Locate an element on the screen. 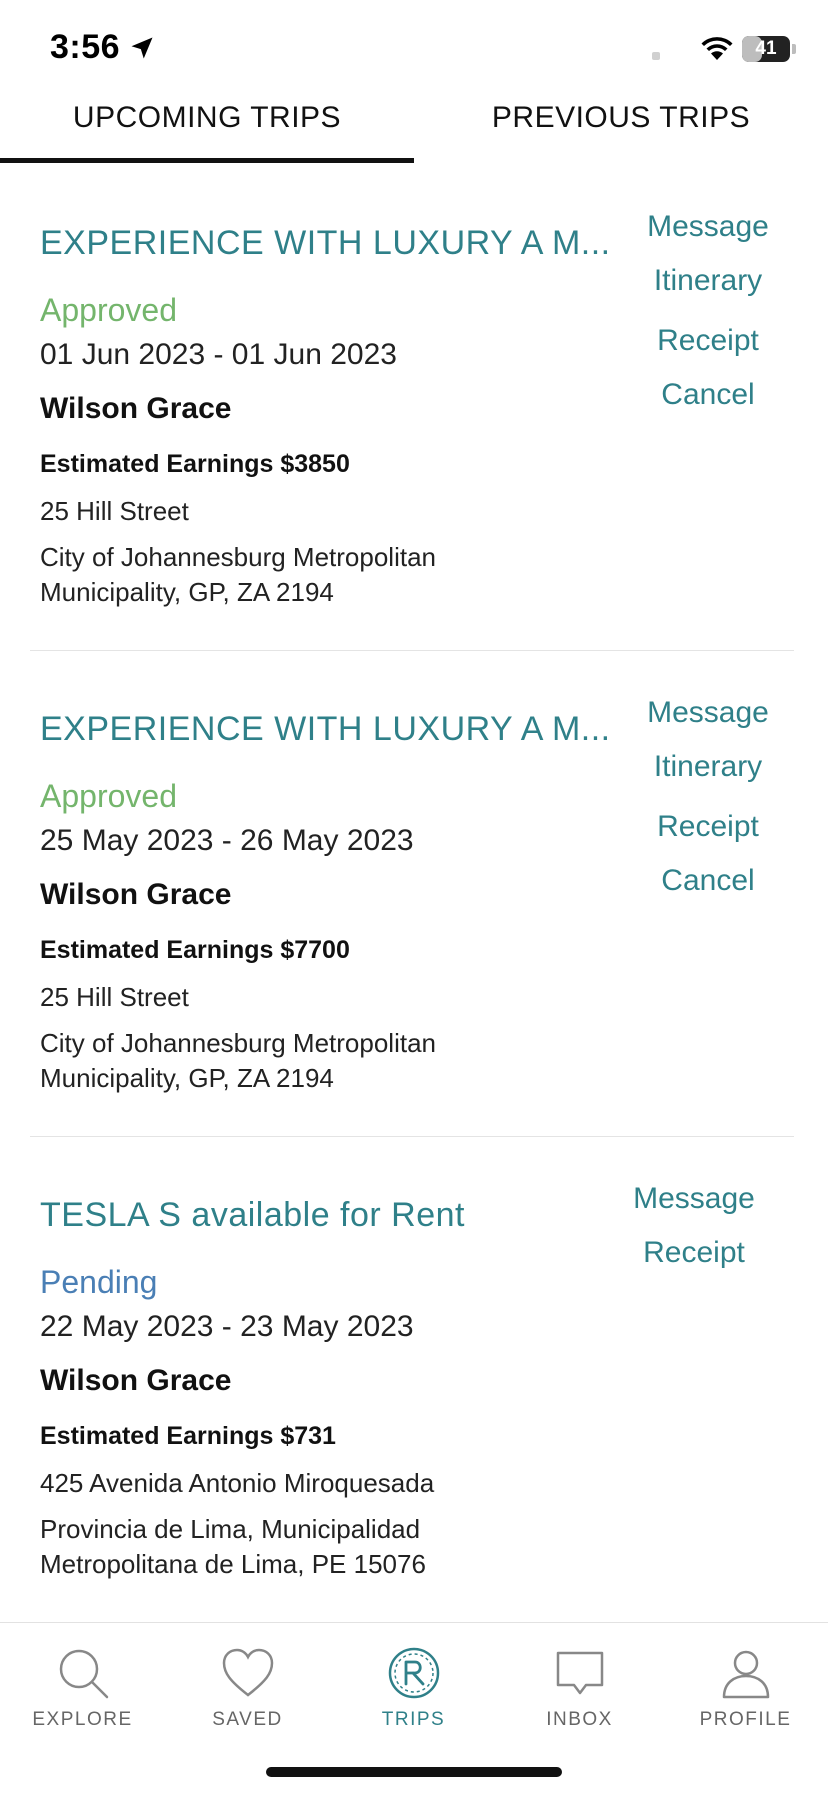 The height and width of the screenshot is (1793, 828). trip-city-line-2: Metropolitana de Lima, PE 15076 is located at coordinates (233, 1564).